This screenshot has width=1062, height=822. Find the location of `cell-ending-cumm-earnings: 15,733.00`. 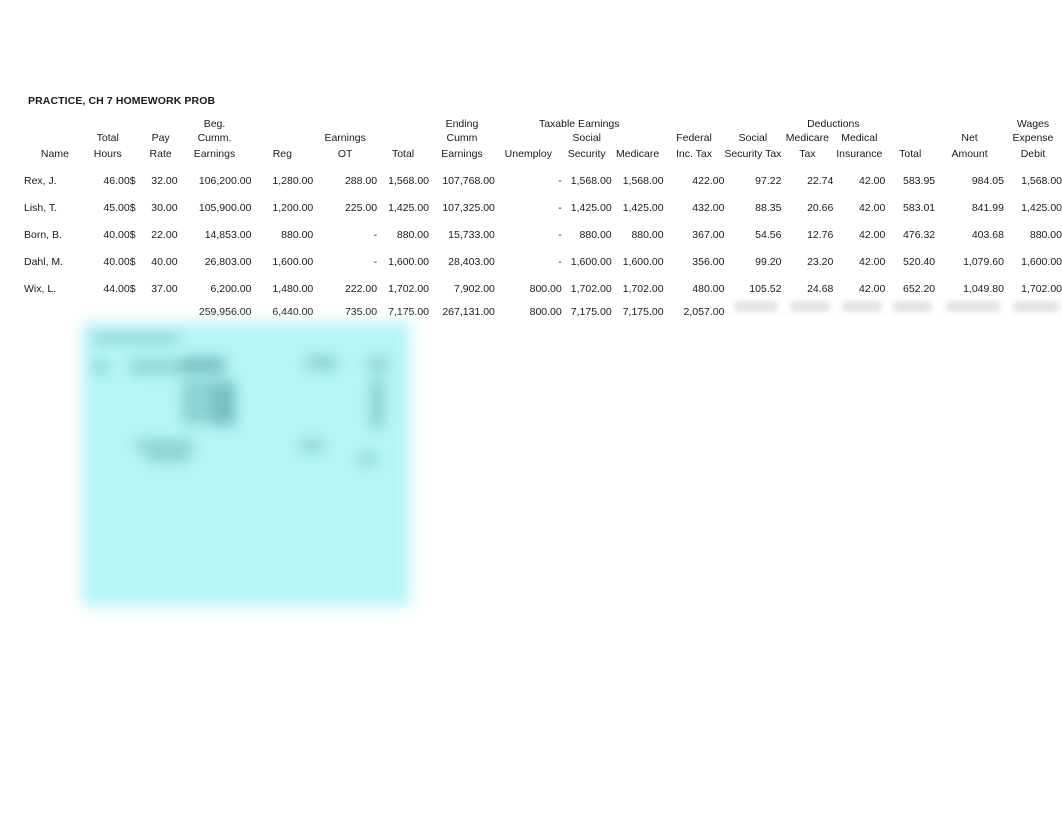

cell-ending-cumm-earnings: 15,733.00 is located at coordinates (471, 235).